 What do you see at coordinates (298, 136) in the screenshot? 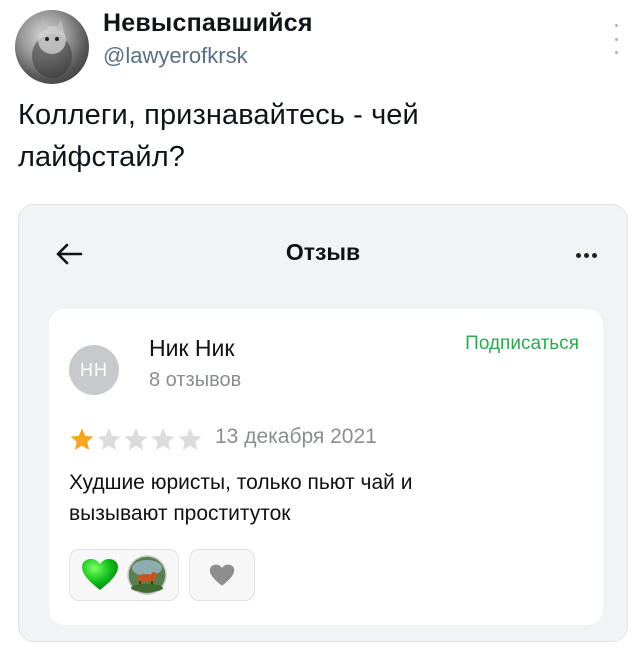
I see `tweet-text: Коллеги, признавайтесь - чей лайфстайл?` at bounding box center [298, 136].